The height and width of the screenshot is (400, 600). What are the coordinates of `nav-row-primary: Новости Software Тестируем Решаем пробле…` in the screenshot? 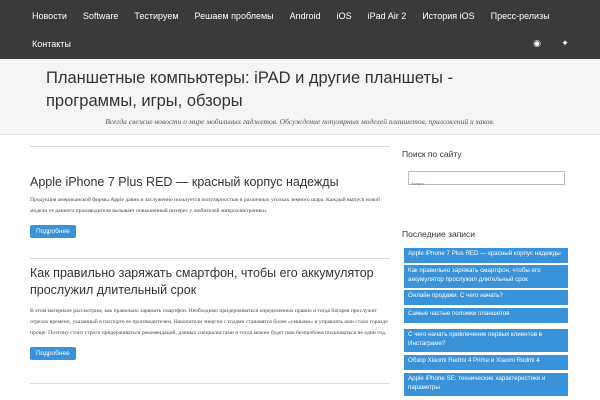 It's located at (299, 16).